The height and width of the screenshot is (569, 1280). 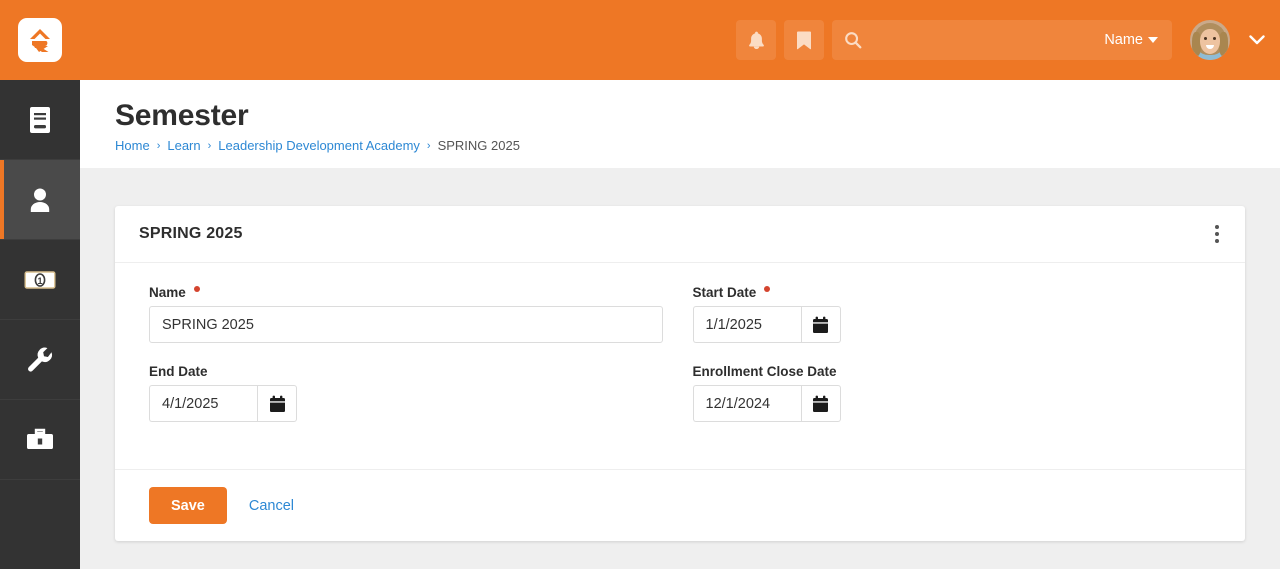 What do you see at coordinates (478, 145) in the screenshot?
I see `breadcrumb-item-current: SPRING 2025` at bounding box center [478, 145].